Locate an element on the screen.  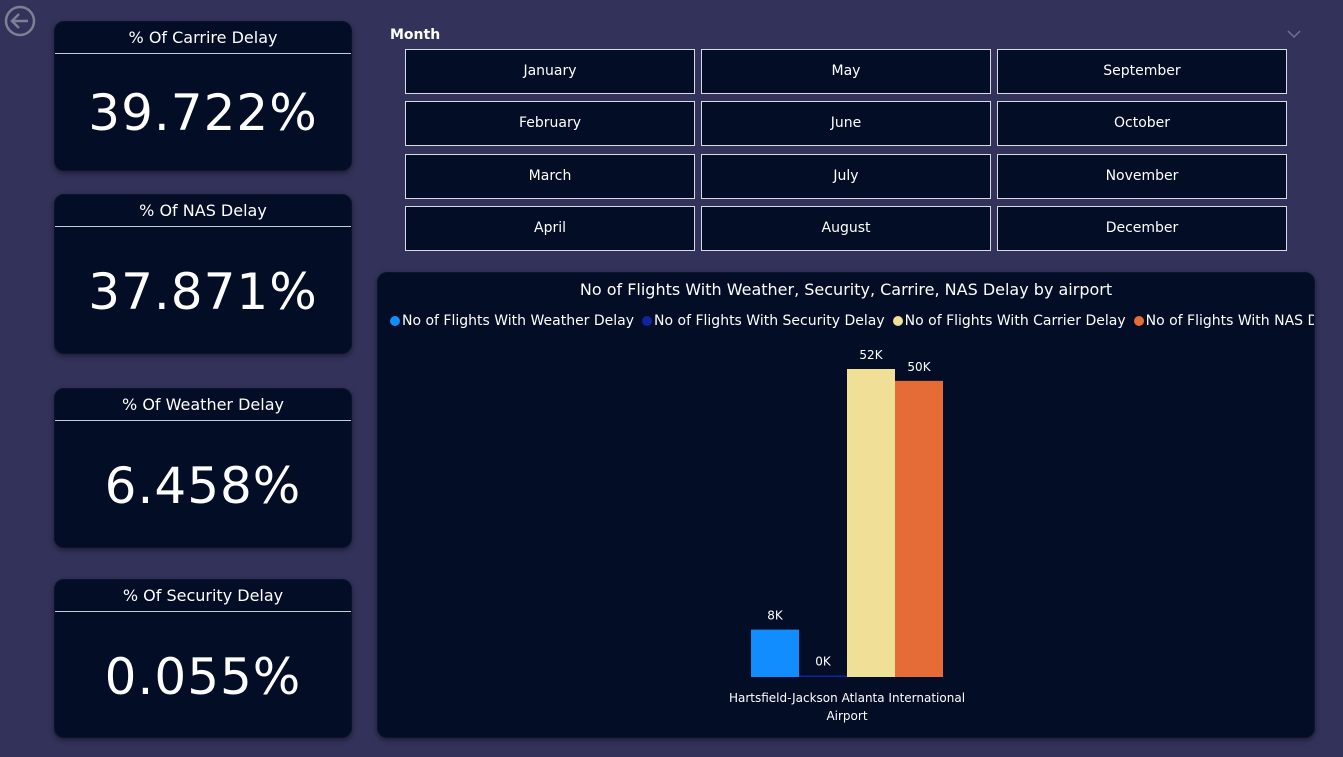
legend-item-carrier: No of Flights With Carrier Delay is located at coordinates (1009, 321).